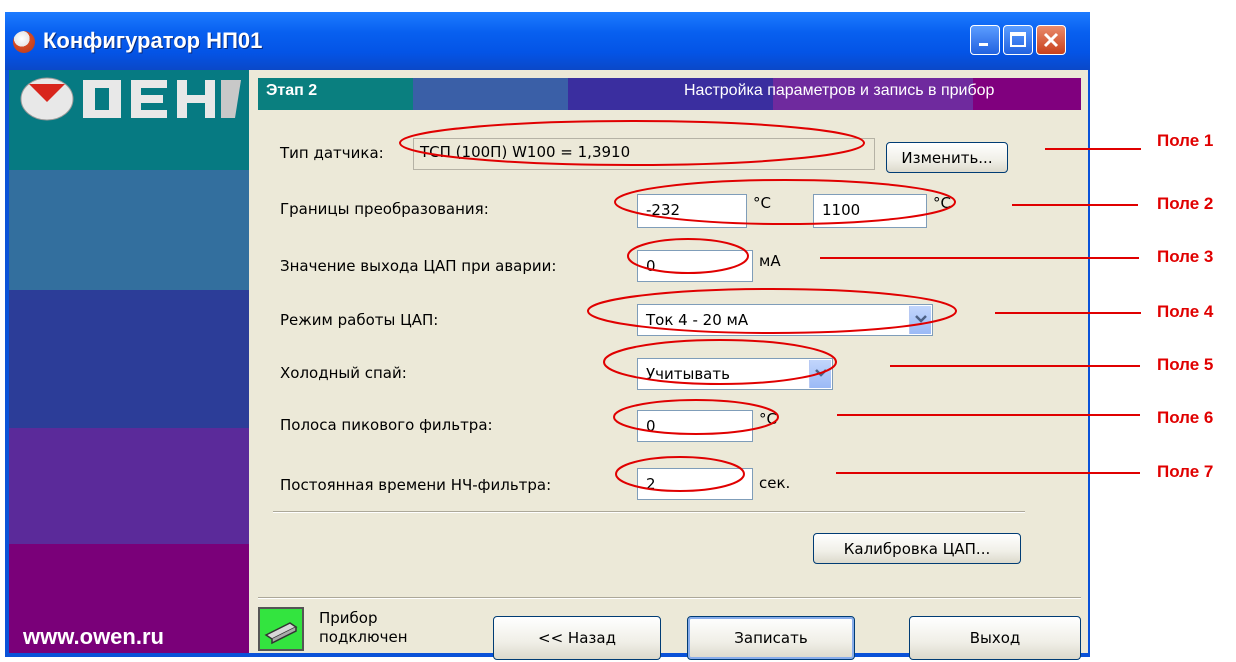 The image size is (1236, 662). Describe the element at coordinates (983, 44) in the screenshot. I see `minimize-icon` at that location.